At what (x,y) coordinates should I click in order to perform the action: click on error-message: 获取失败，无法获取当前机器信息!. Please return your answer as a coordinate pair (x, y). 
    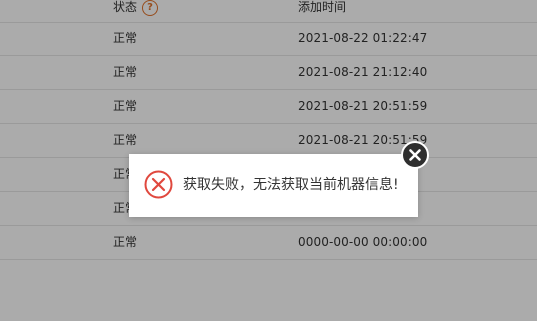
    Looking at the image, I should click on (291, 185).